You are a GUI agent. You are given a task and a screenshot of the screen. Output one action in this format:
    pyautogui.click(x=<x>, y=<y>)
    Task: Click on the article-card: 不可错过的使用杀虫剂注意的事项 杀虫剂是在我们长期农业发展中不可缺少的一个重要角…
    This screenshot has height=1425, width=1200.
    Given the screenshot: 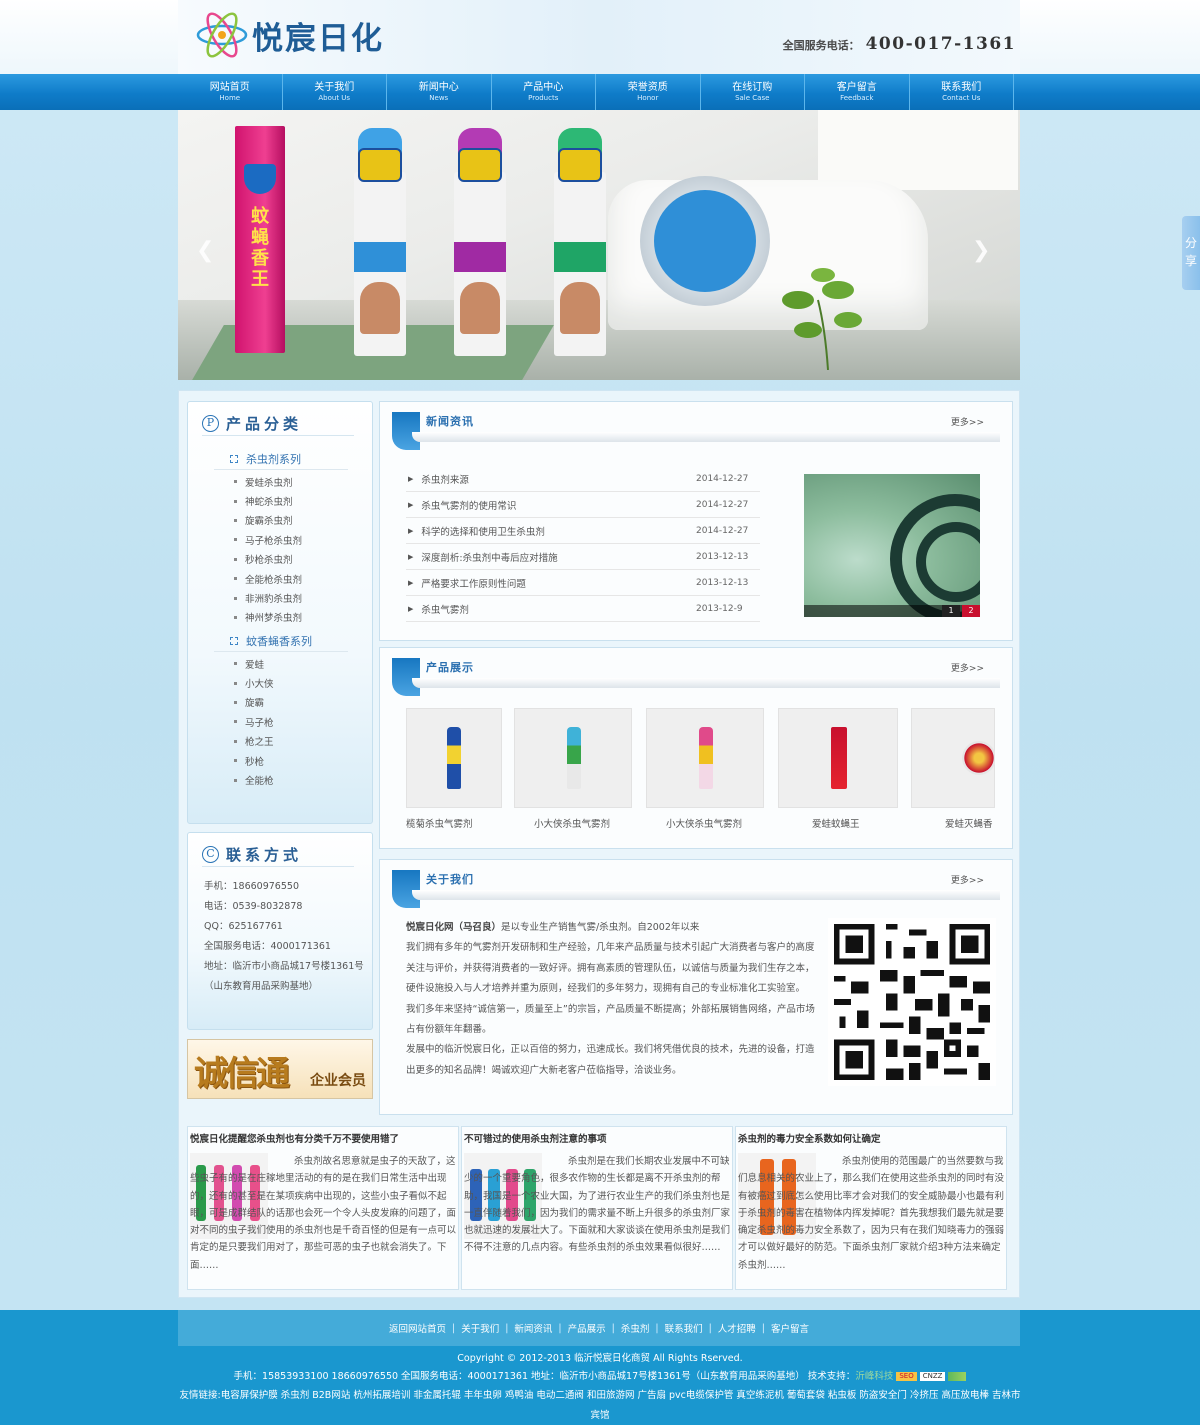 What is the action you would take?
    pyautogui.click(x=597, y=1208)
    